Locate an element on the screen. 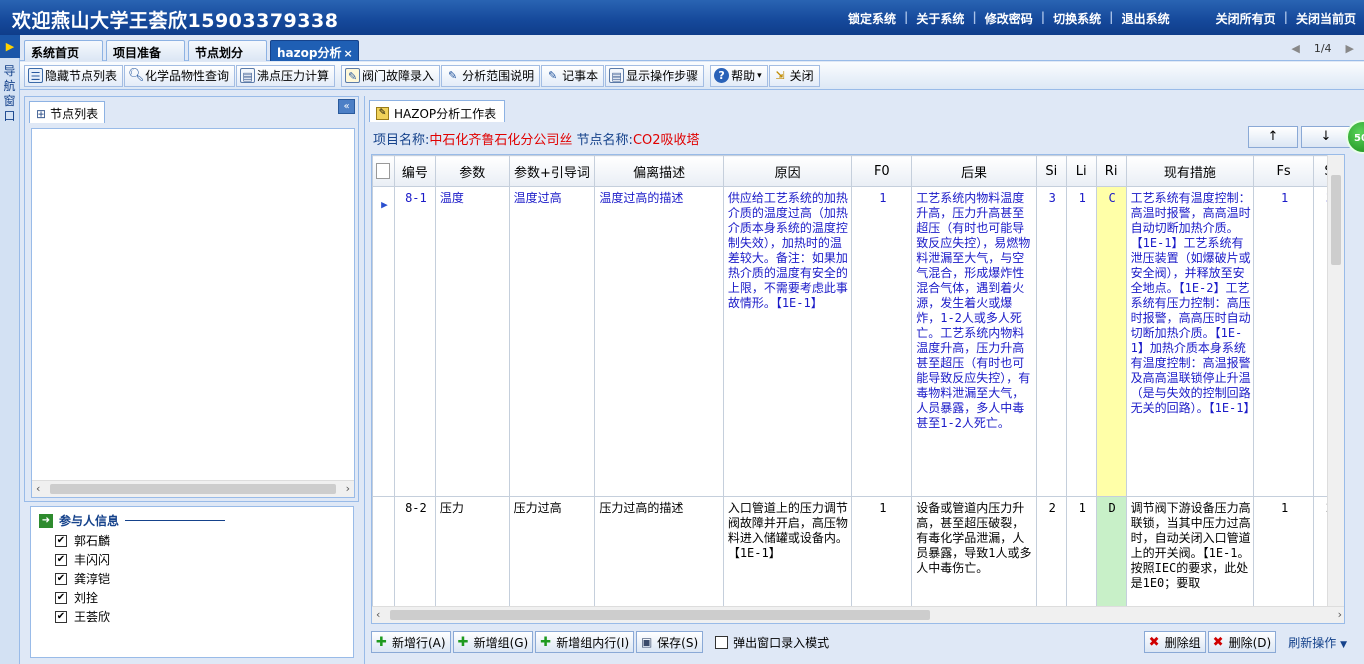  valve-fault-entry-button: ✎ 阀门故障录入 is located at coordinates (391, 75).